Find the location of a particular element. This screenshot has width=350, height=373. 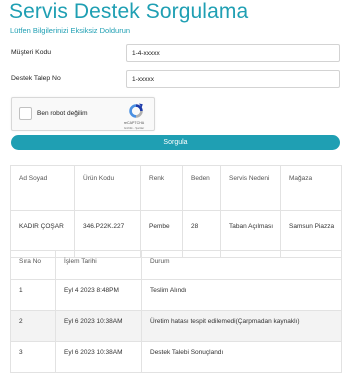

request-no-label: Destek Talep No is located at coordinates (36, 78).